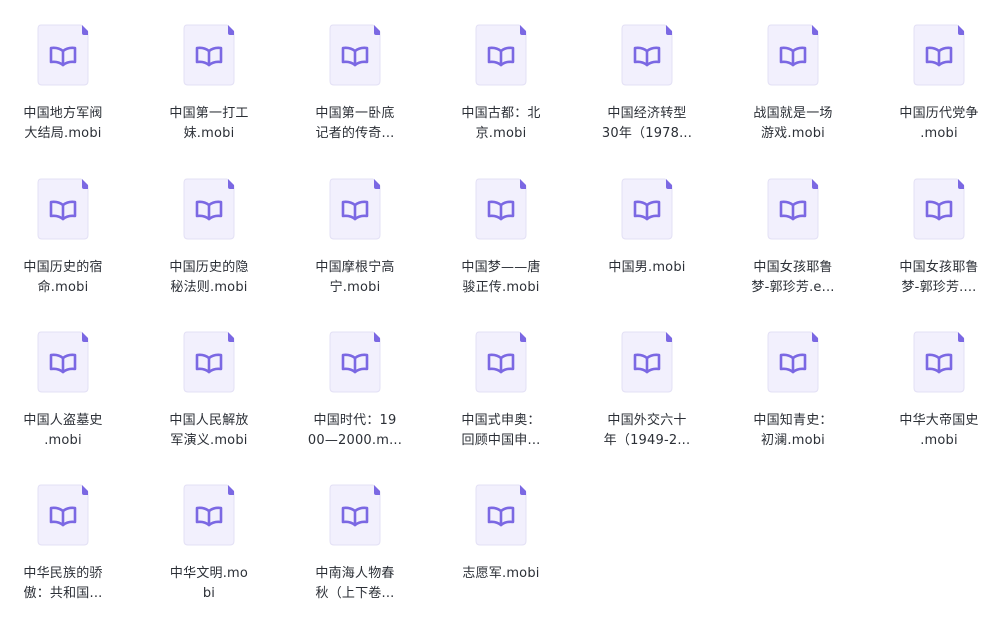 This screenshot has height=622, width=997. Describe the element at coordinates (501, 113) in the screenshot. I see `file-name-line-1: 中国古都：北` at that location.